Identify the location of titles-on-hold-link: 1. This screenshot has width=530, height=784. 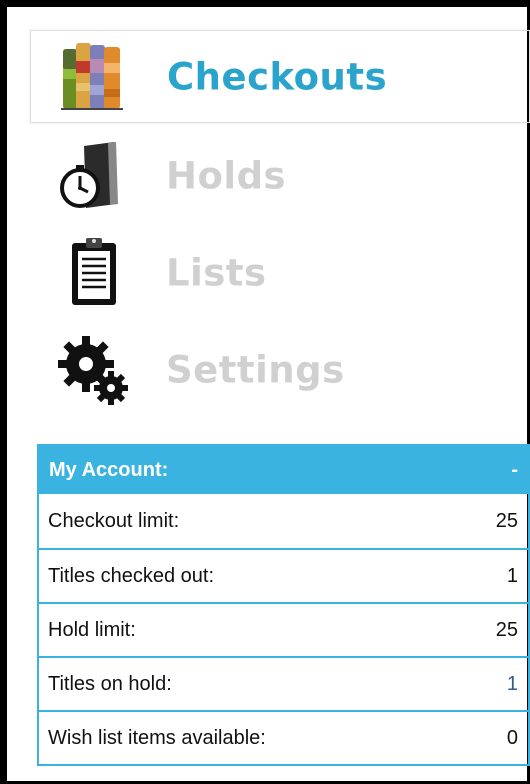
(512, 684).